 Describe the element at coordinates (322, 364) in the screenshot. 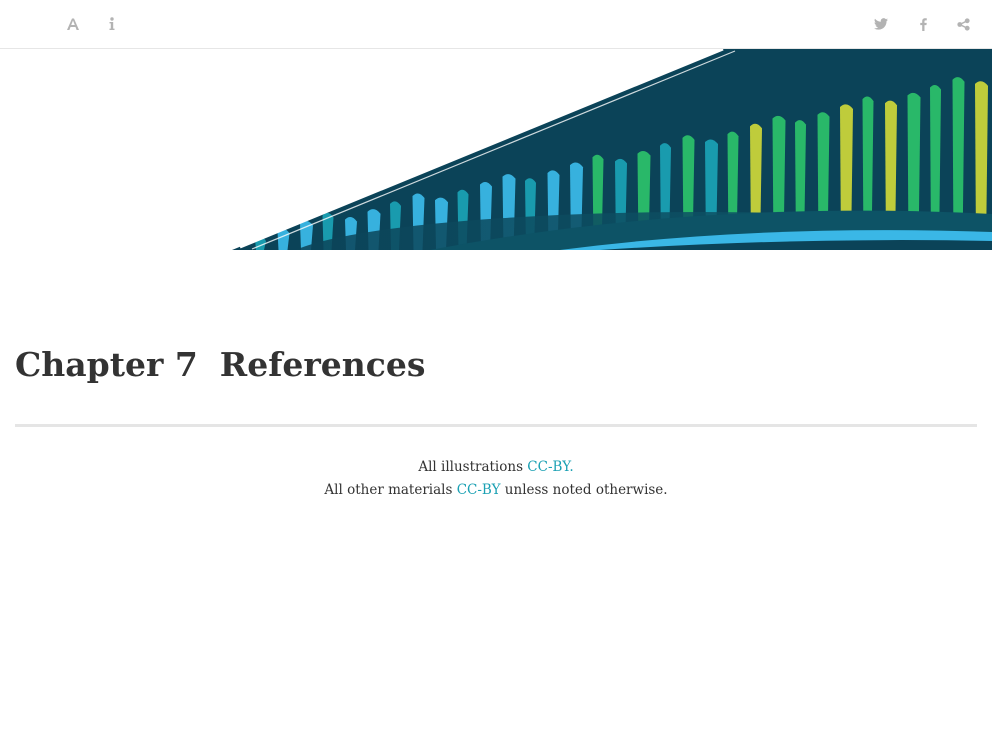

I see `chapter-title-text: References` at that location.